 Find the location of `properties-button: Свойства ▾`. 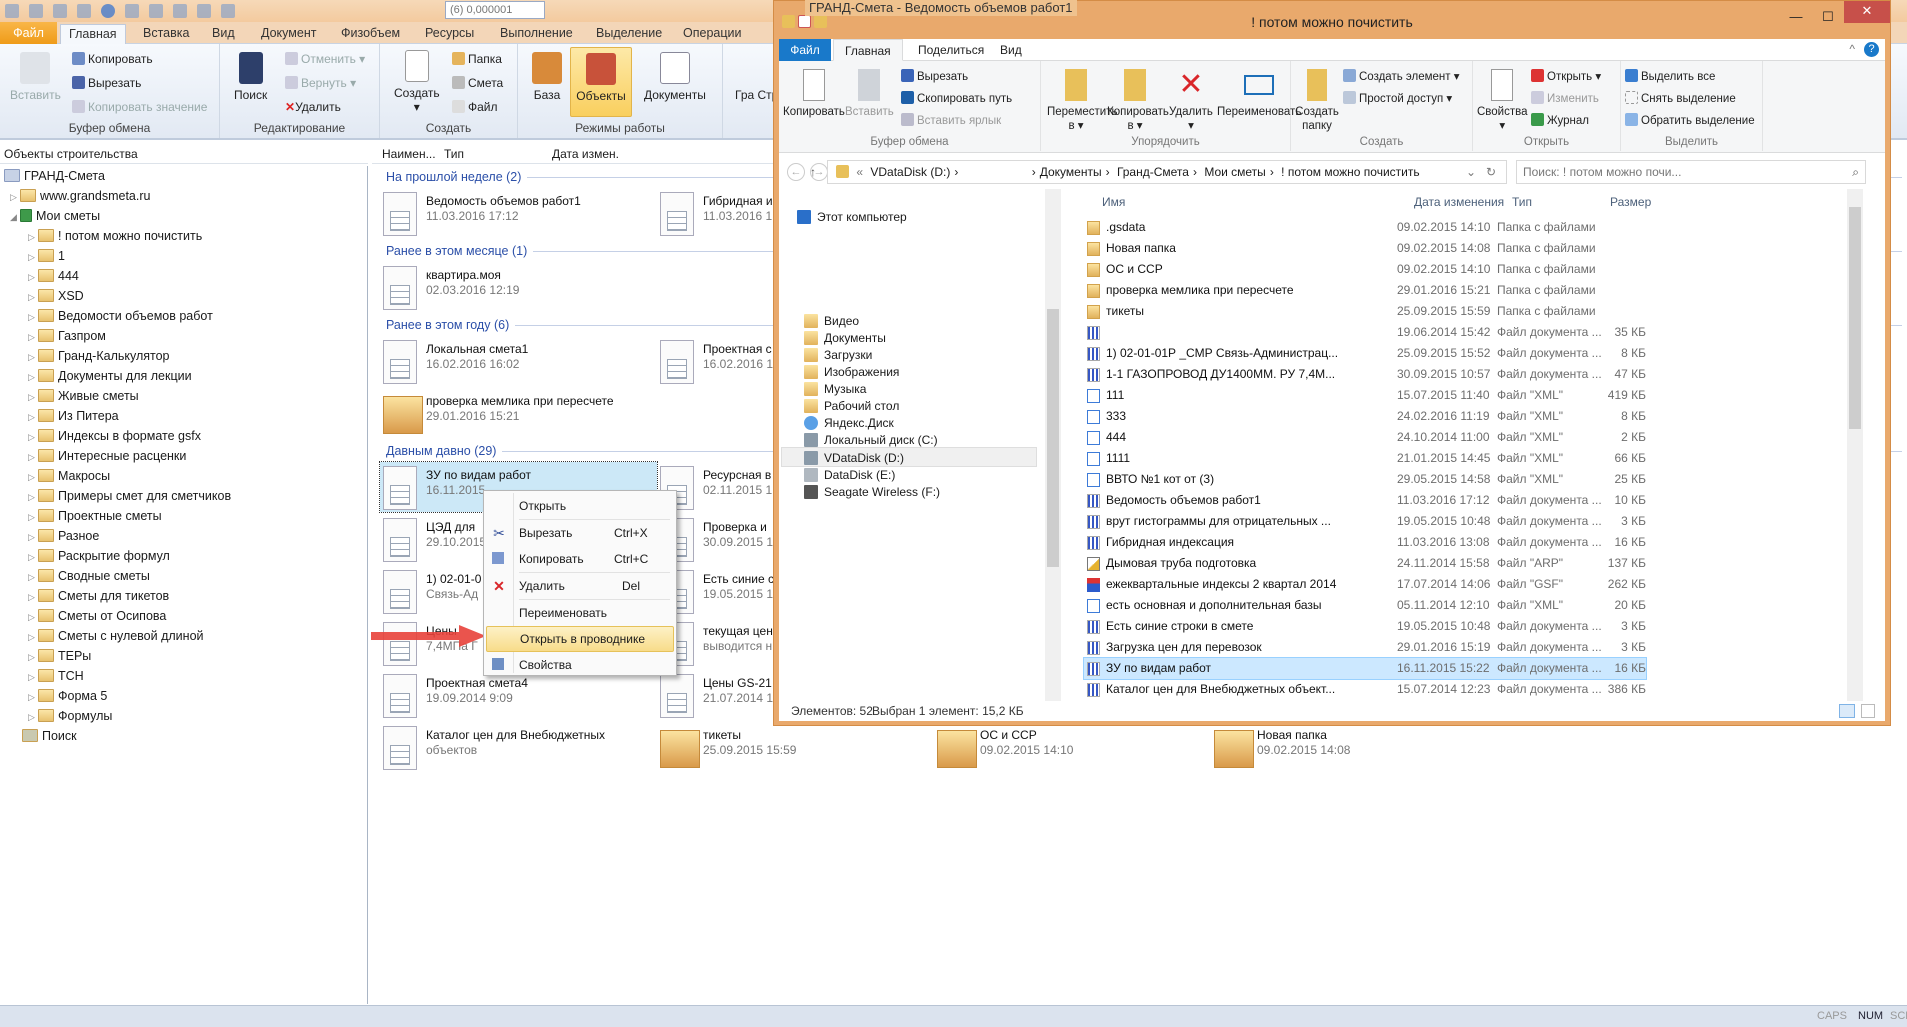

properties-button: Свойства ▾ is located at coordinates (1502, 101).